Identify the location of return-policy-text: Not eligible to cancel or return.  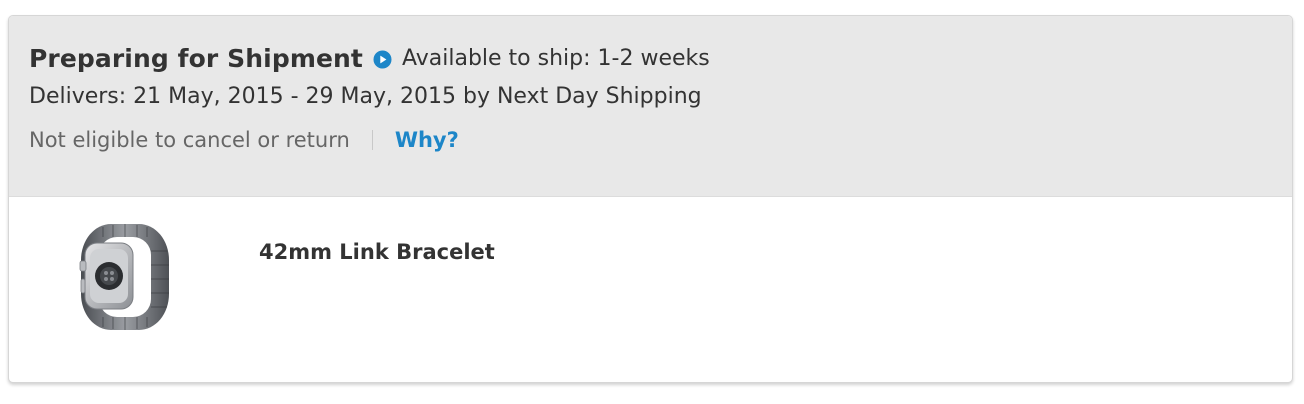
(189, 140).